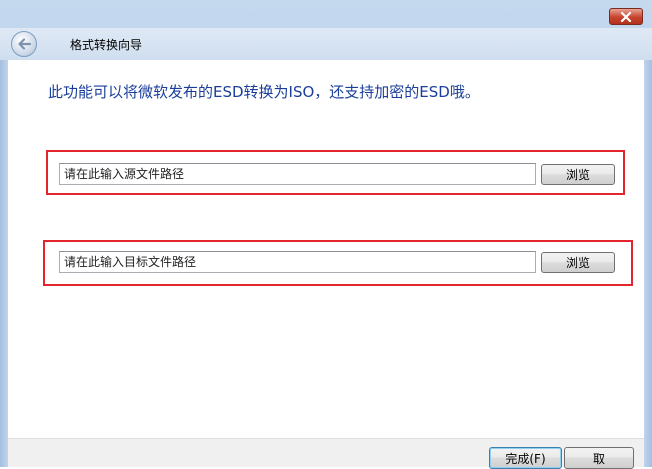 The width and height of the screenshot is (652, 469). I want to click on description-text: 此功能可以将微软发布的ESD转换为ISO，还支持加密的ESD哦。, so click(264, 92).